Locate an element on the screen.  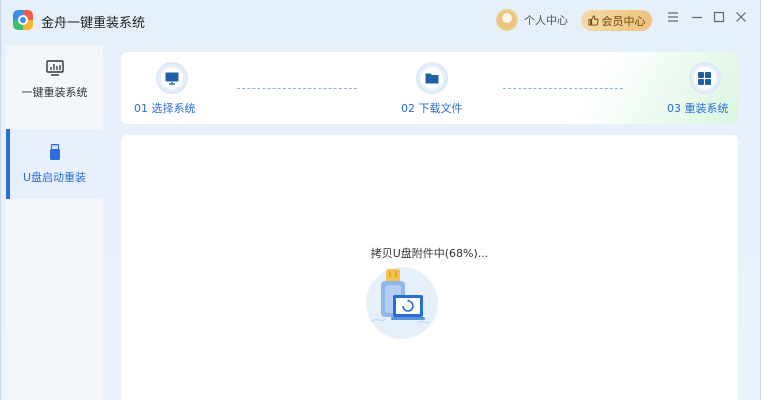
step-label: 03 重装系统 is located at coordinates (698, 108).